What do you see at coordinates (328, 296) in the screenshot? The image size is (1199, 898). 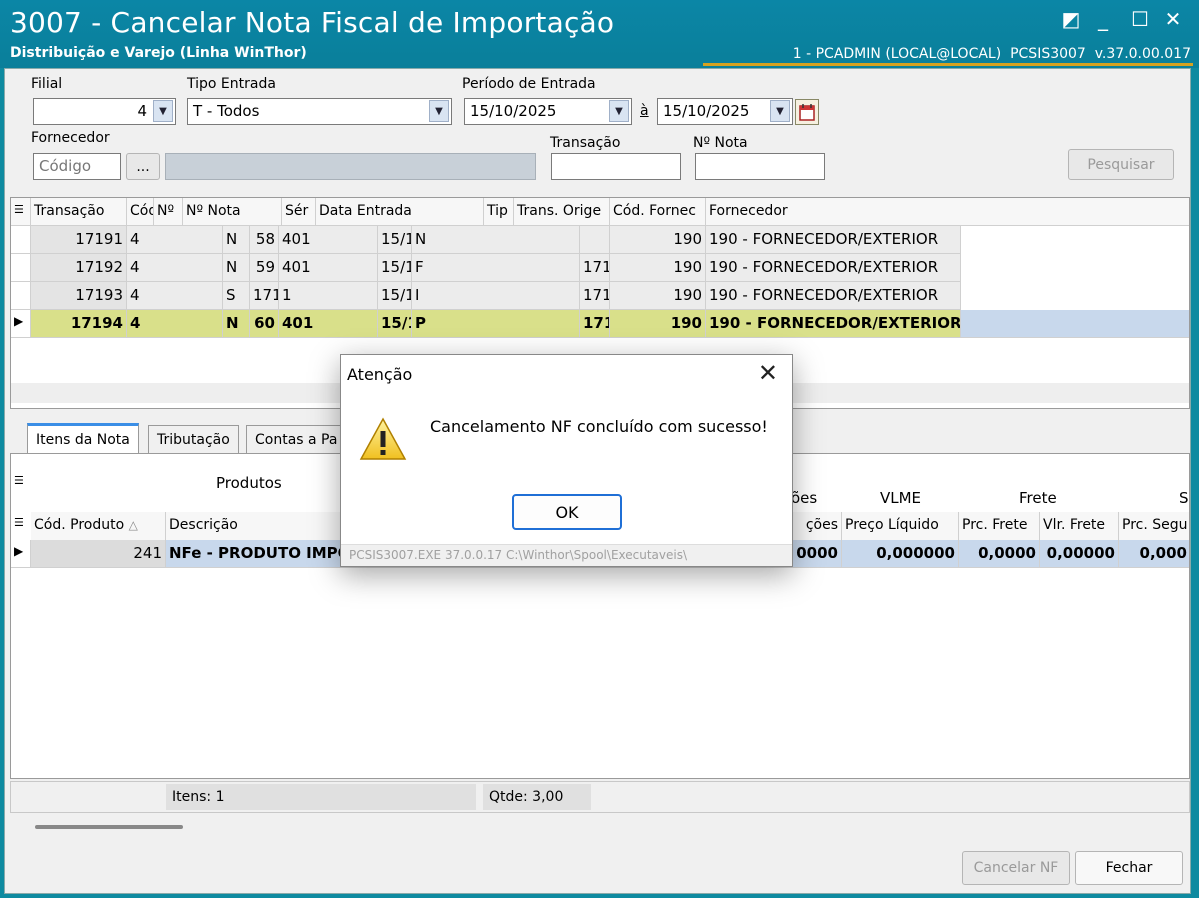 I see `table-cell: 1` at bounding box center [328, 296].